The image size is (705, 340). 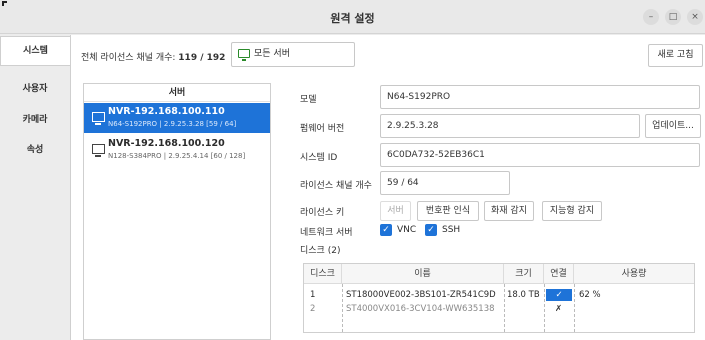 I want to click on total-license-text: 전체 라이선스 채널 개수:, so click(x=128, y=58).